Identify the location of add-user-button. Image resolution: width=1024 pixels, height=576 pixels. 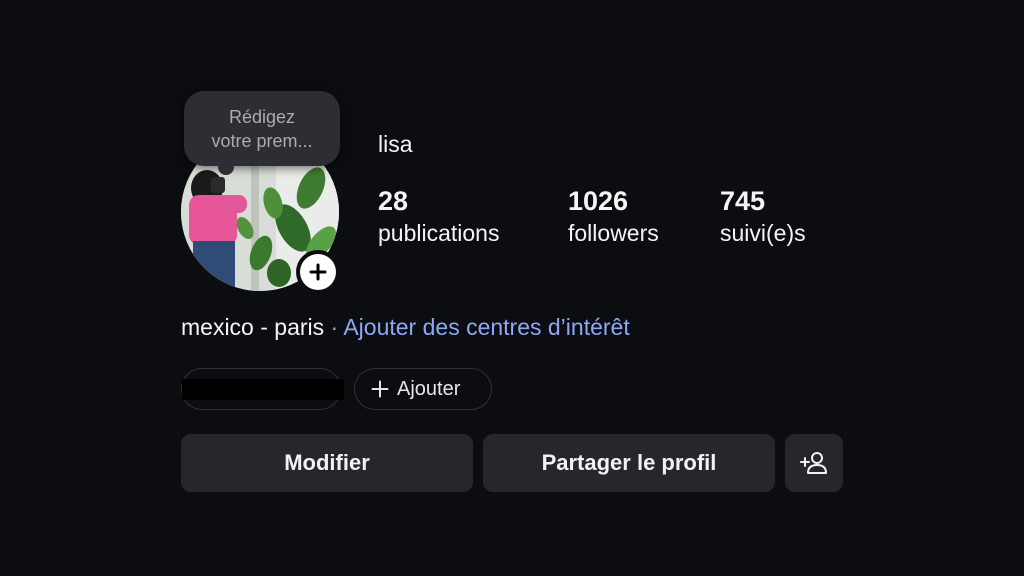
(814, 463).